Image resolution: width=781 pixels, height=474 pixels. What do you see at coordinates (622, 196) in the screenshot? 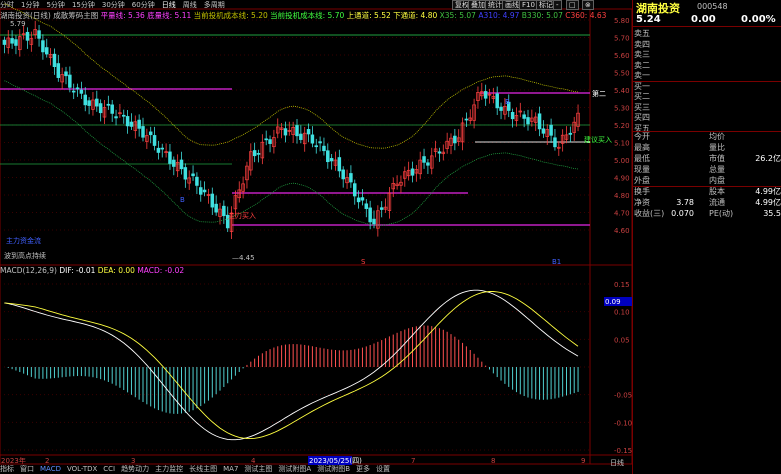
I see `price-axis-label: 4.80` at bounding box center [622, 196].